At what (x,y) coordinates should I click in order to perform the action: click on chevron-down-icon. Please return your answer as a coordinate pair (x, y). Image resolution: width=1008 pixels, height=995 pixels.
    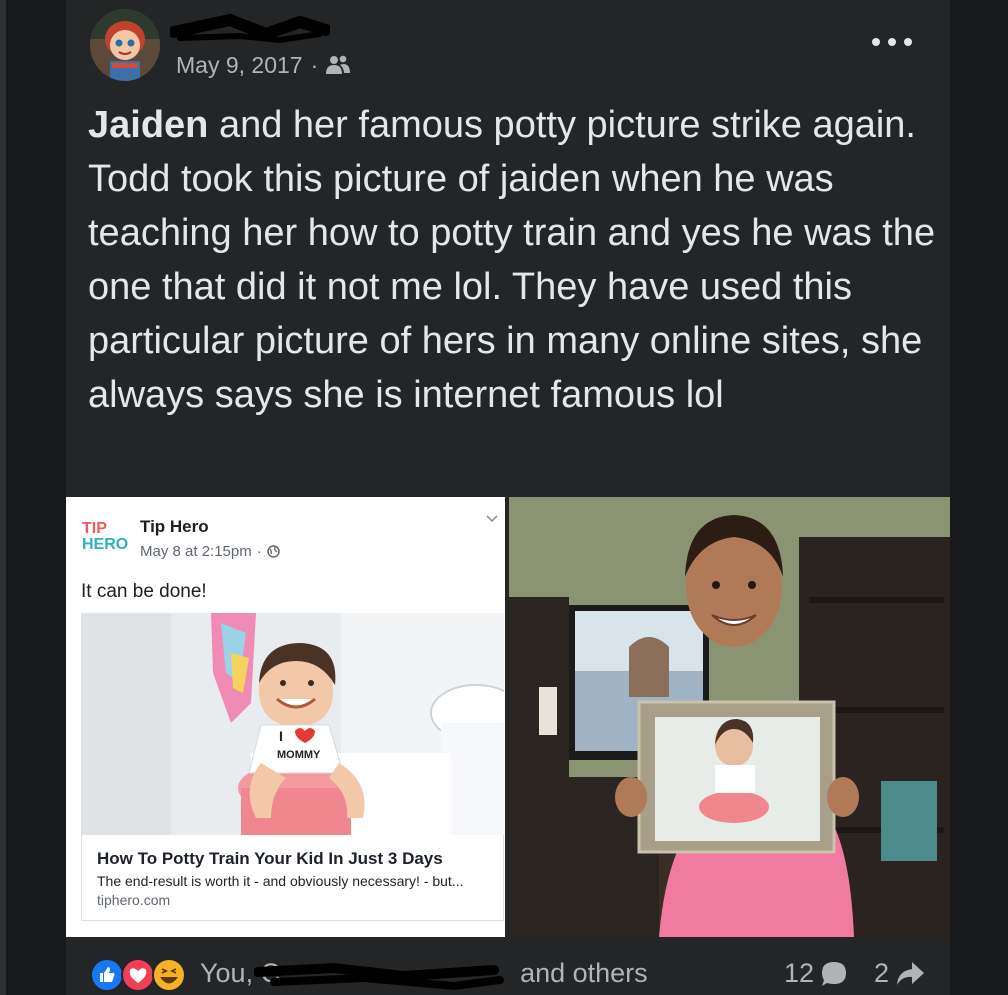
    Looking at the image, I should click on (492, 519).